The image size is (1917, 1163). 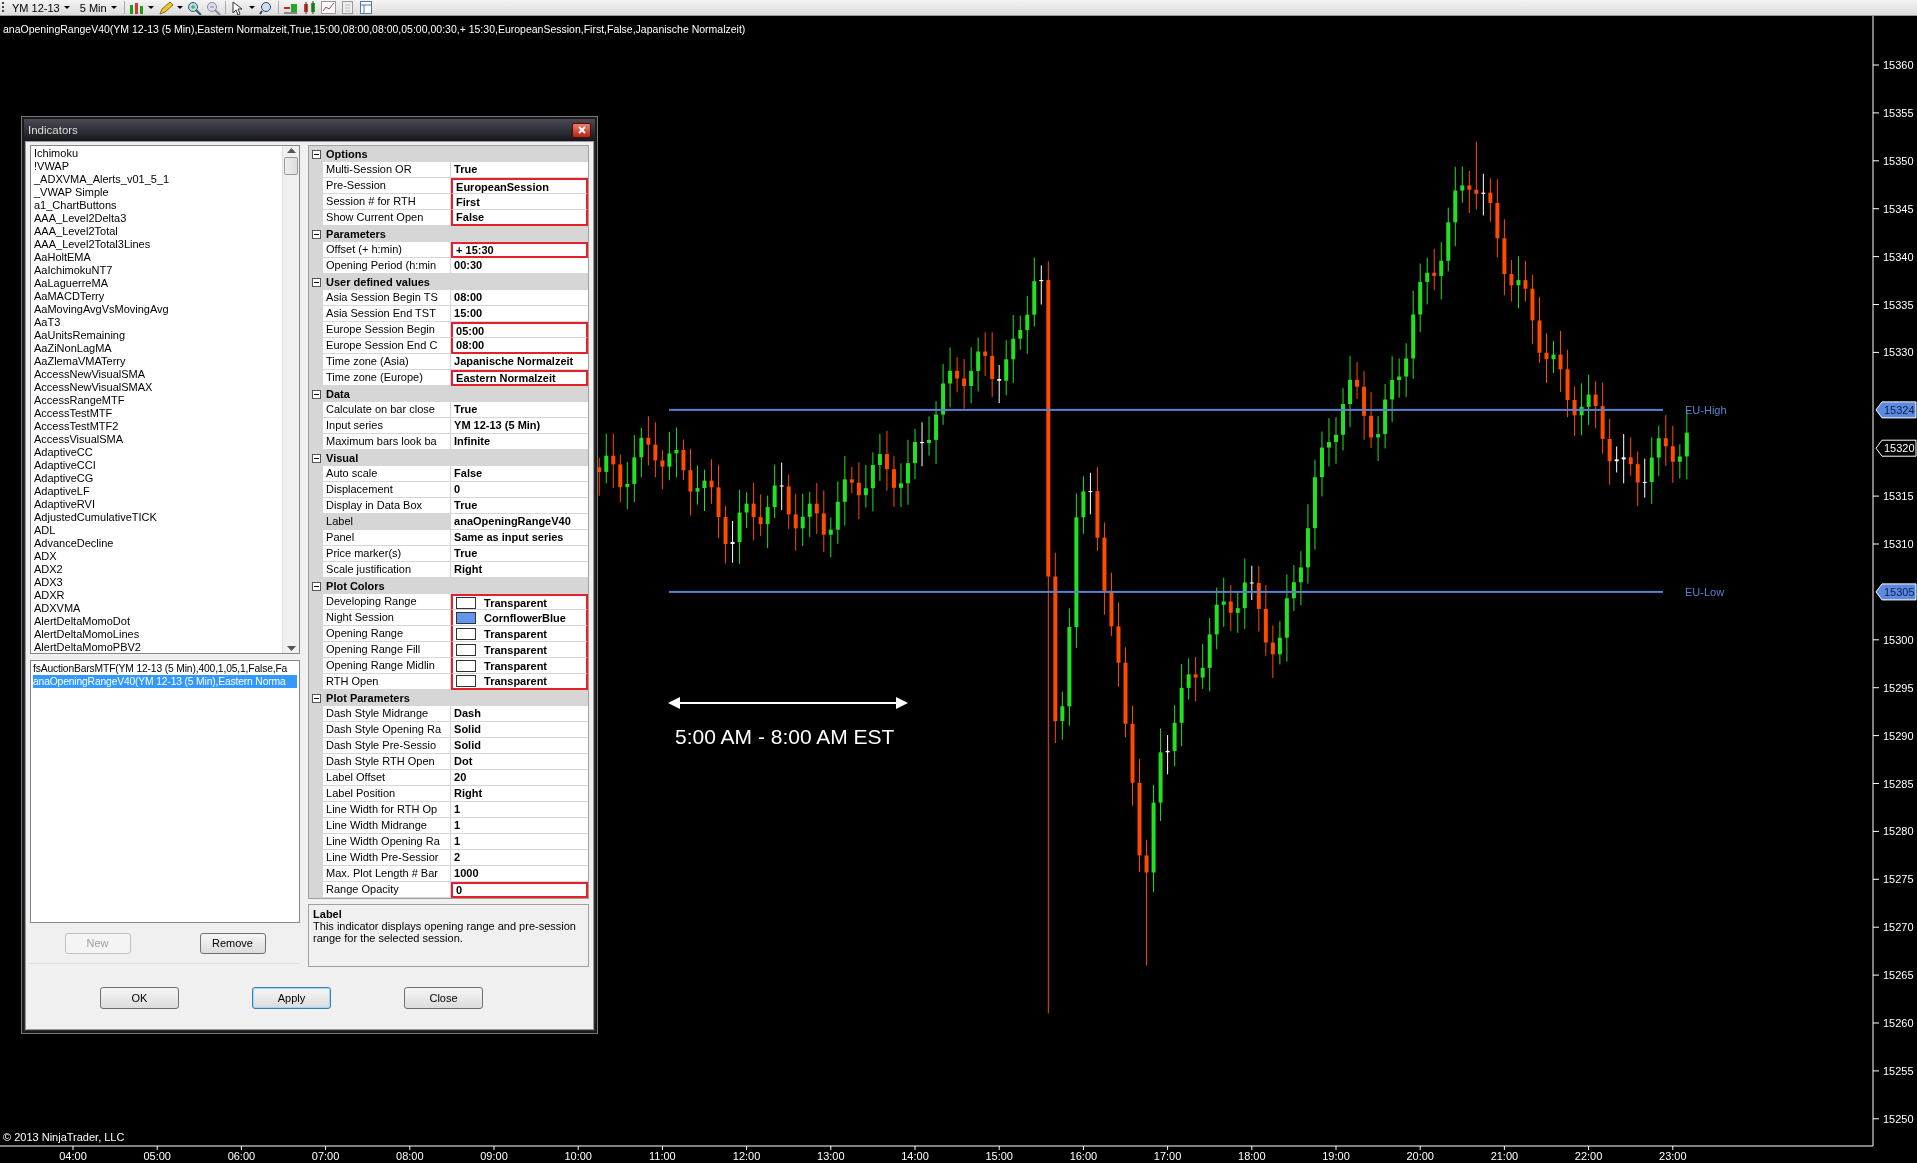 I want to click on remove-button: Remove, so click(x=232, y=943).